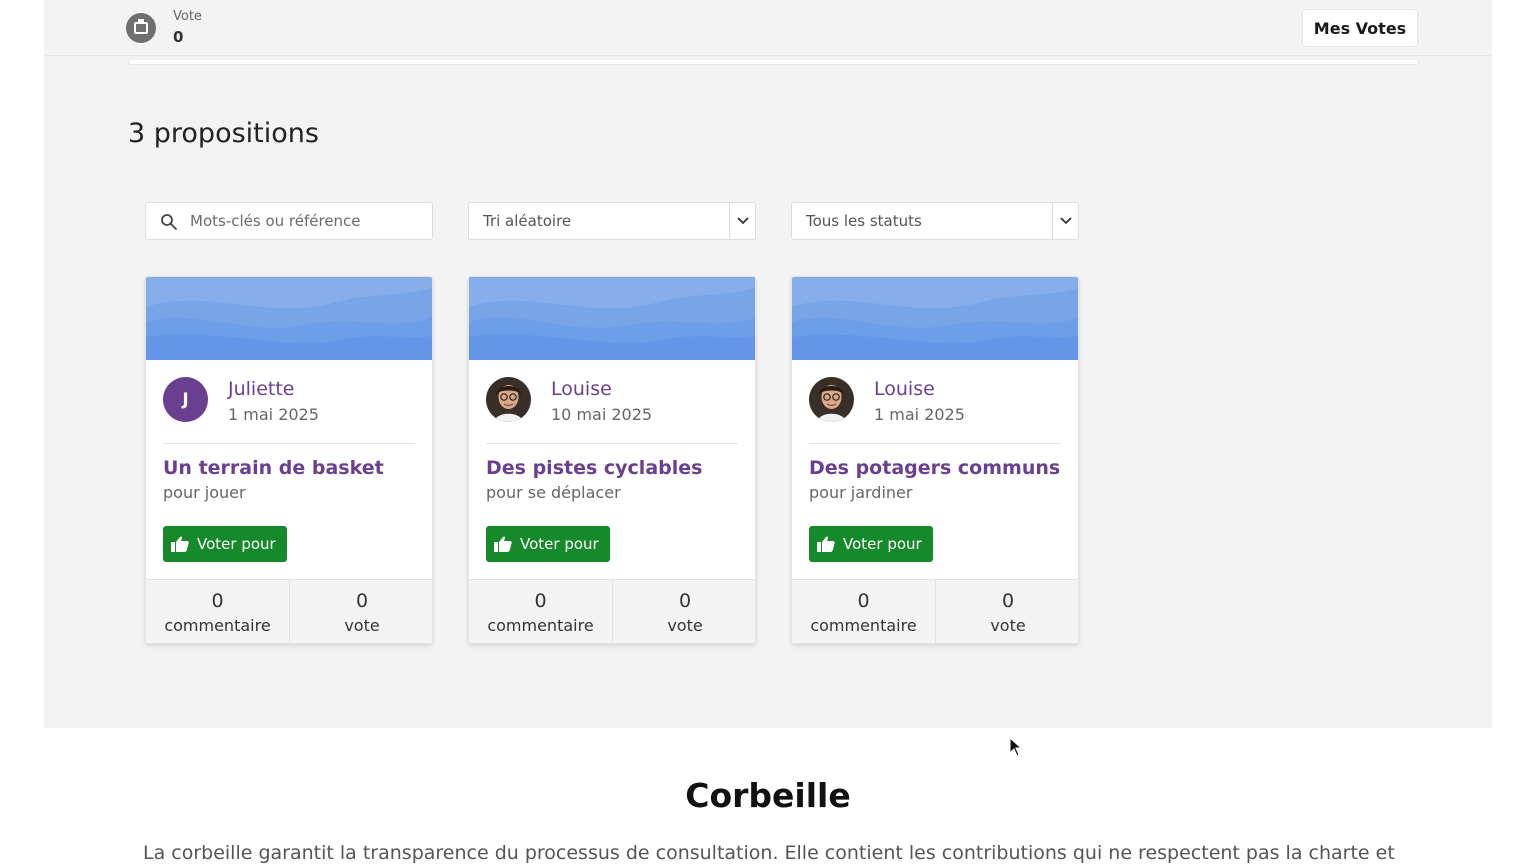  Describe the element at coordinates (261, 389) in the screenshot. I see `card-author: Juliette` at that location.